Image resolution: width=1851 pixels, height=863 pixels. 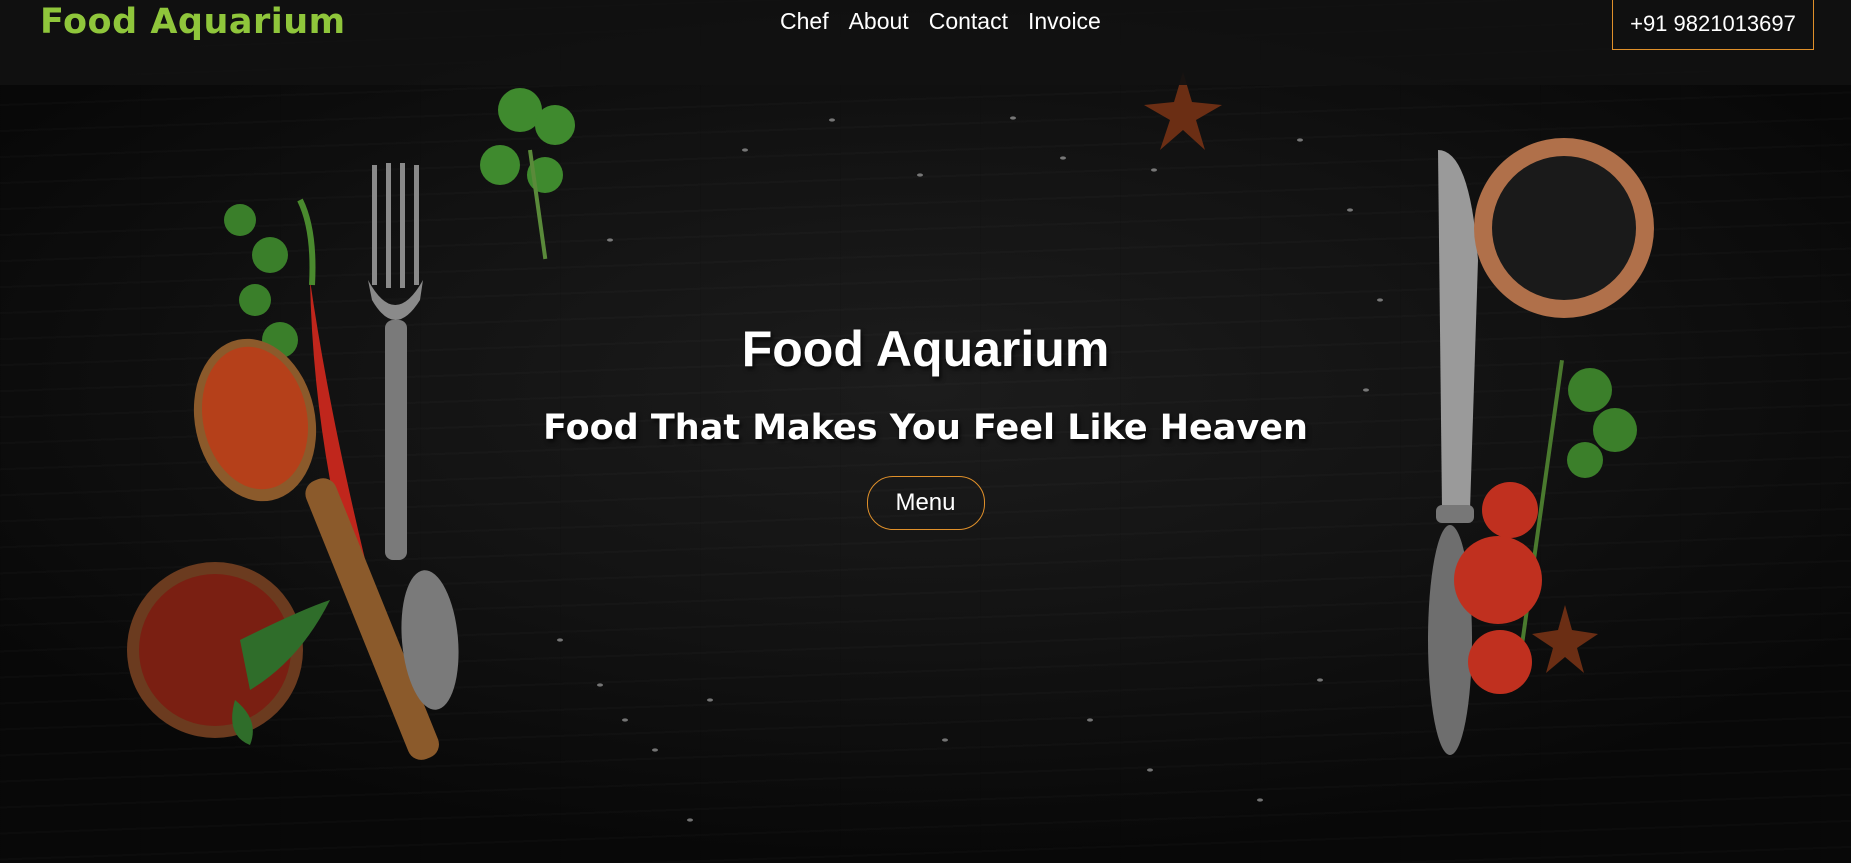 I want to click on hero-title: Food Aquarium, so click(x=925, y=349).